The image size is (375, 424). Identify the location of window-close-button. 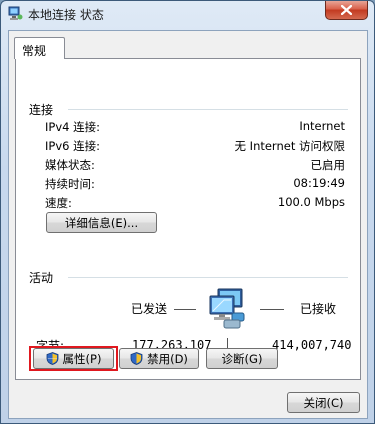
(346, 10).